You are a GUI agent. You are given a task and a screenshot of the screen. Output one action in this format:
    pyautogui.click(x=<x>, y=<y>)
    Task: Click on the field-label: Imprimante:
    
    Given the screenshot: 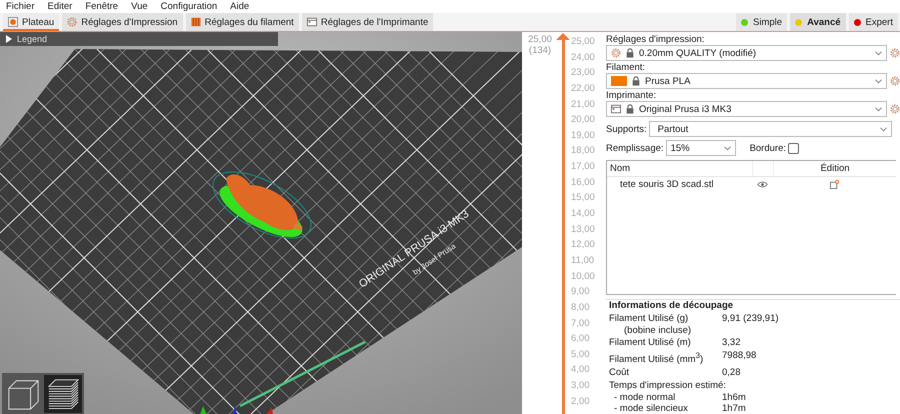 What is the action you would take?
    pyautogui.click(x=632, y=95)
    